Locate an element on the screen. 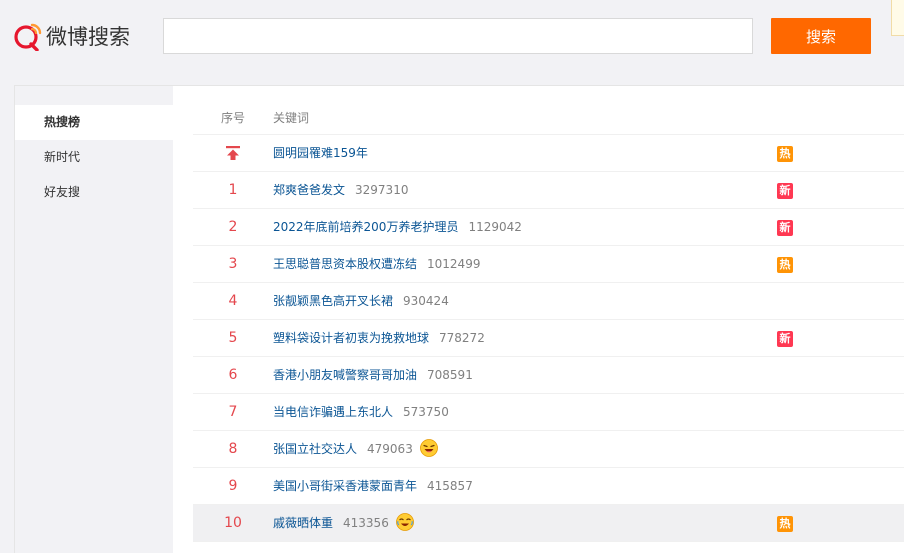 The height and width of the screenshot is (553, 904). keyword-link: 当电信诈骗遇上东北人 is located at coordinates (333, 412).